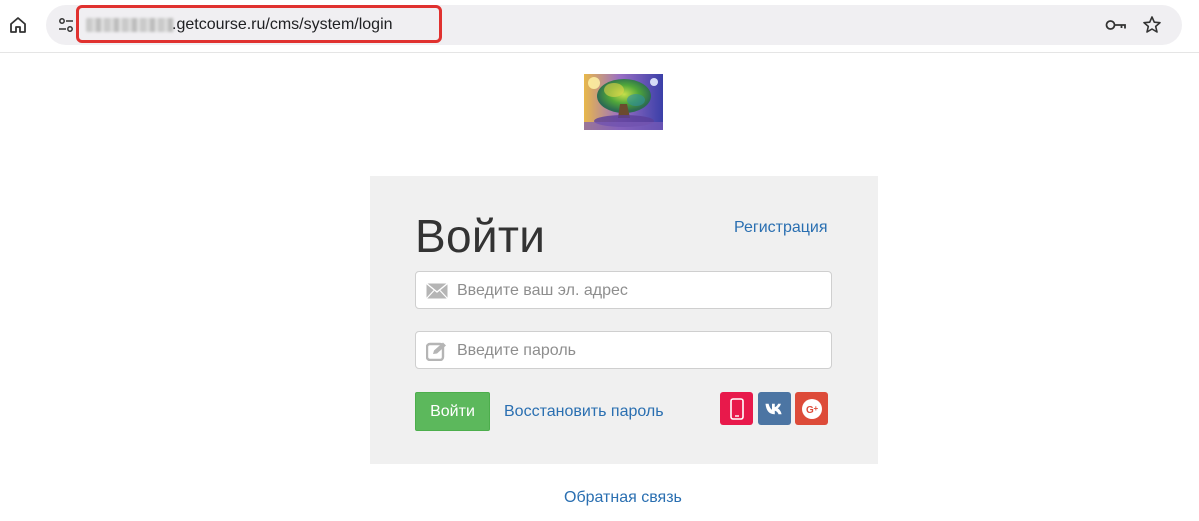 Image resolution: width=1199 pixels, height=521 pixels. I want to click on password-input, so click(642, 351).